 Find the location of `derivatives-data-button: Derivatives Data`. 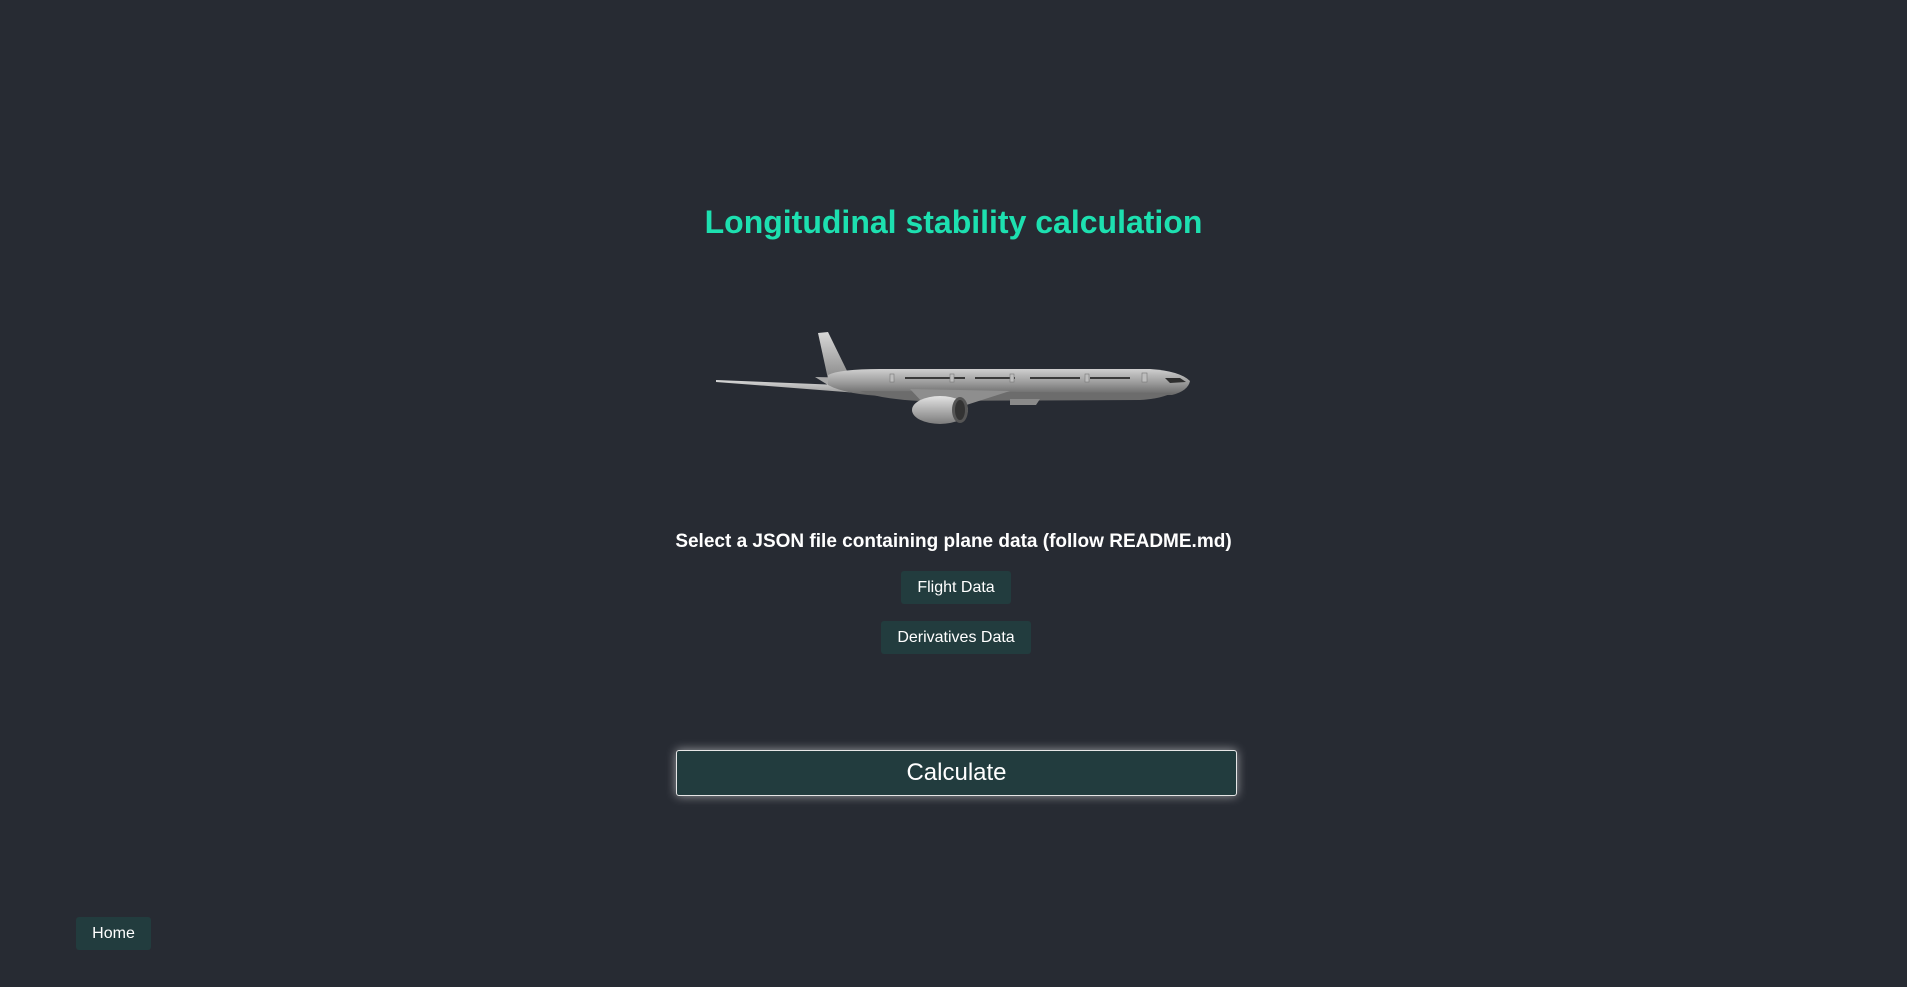

derivatives-data-button: Derivatives Data is located at coordinates (956, 637).